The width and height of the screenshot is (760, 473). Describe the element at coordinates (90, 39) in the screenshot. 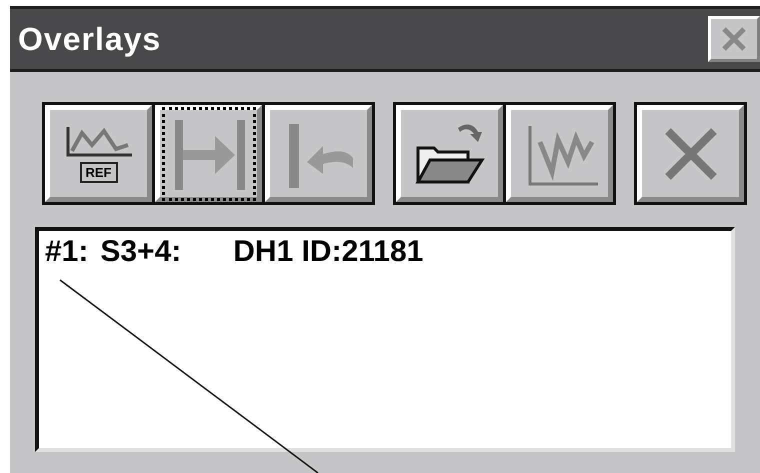

I see `window-title: Overlays` at that location.